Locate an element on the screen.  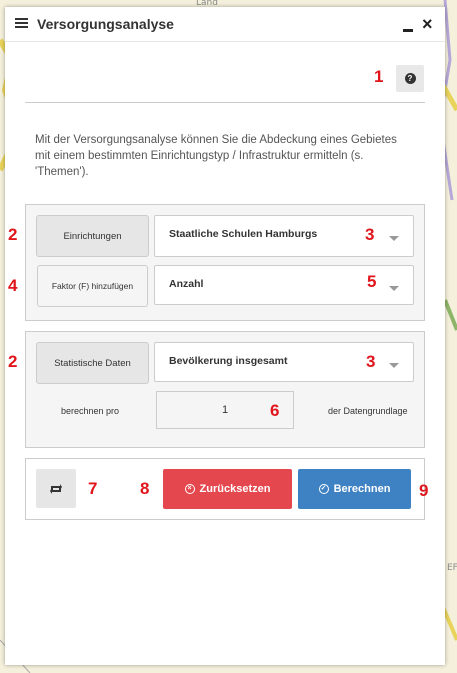
annotation-9: 9 is located at coordinates (424, 490).